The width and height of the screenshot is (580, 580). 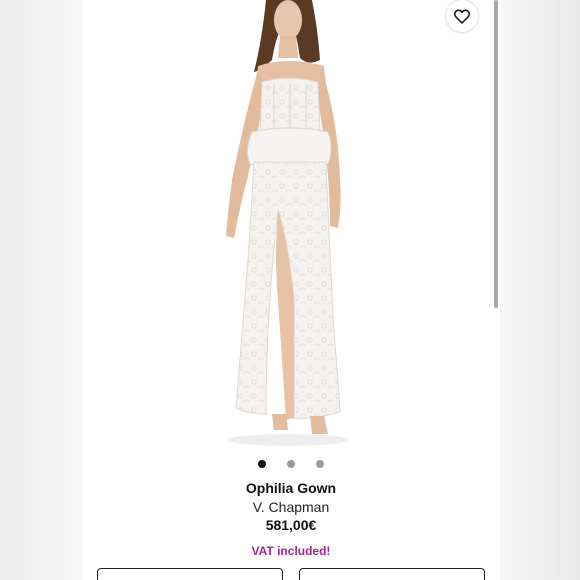 I want to click on product-price: 581,00€, so click(x=291, y=525).